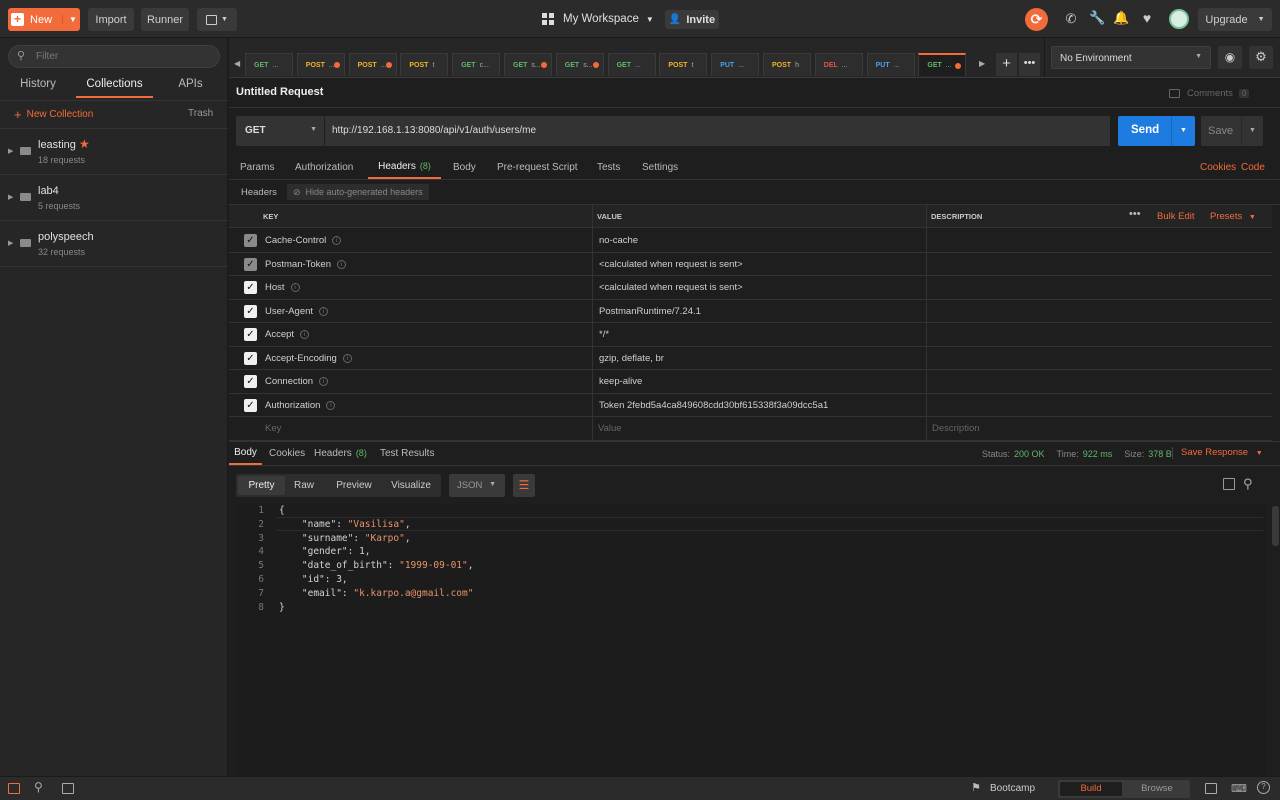  What do you see at coordinates (537, 167) in the screenshot?
I see `tab-prerequest-script: Pre-request Script` at bounding box center [537, 167].